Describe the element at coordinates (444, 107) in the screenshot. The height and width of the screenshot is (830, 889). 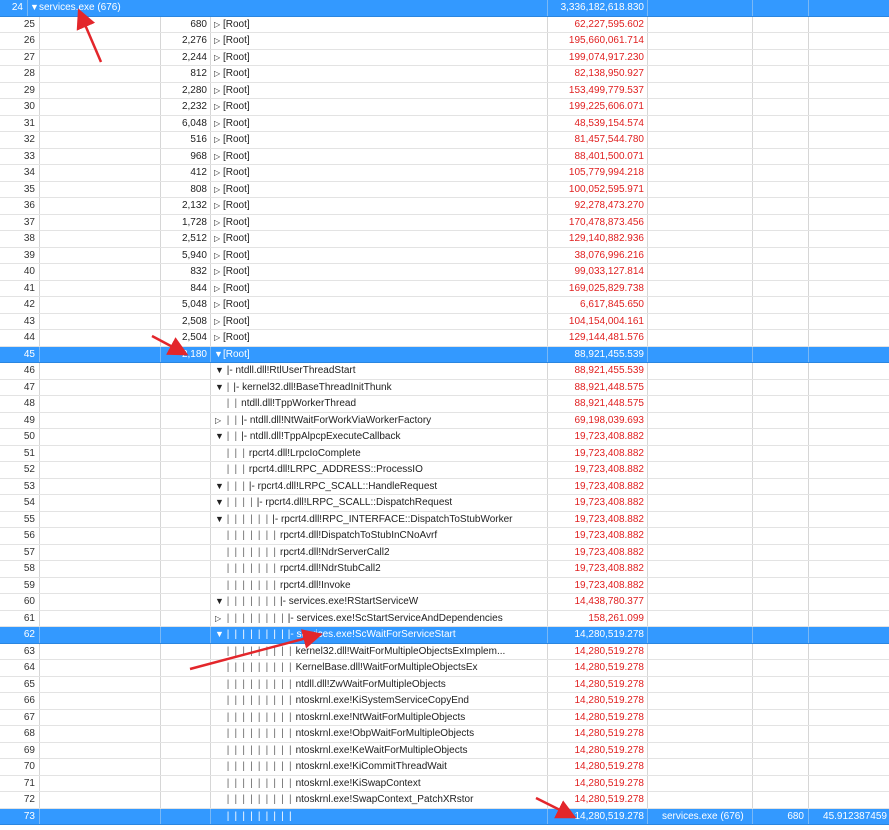
I see `table-row: 30 2,232 ▷ [Root] 199,225,606.071` at that location.